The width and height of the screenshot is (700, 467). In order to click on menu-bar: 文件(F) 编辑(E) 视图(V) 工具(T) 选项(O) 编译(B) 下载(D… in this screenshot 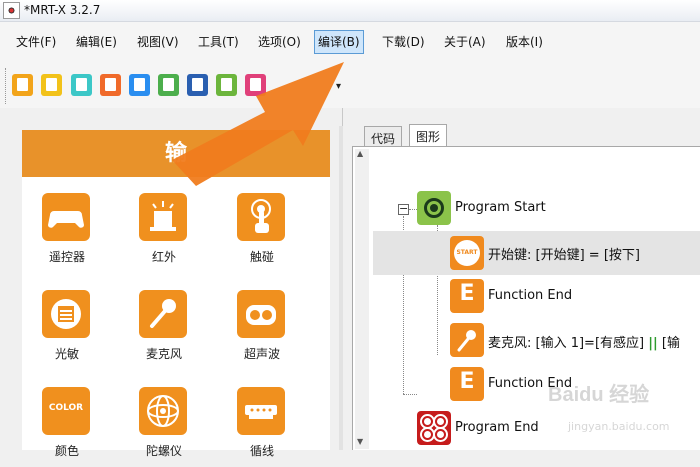, I will do `click(350, 43)`.